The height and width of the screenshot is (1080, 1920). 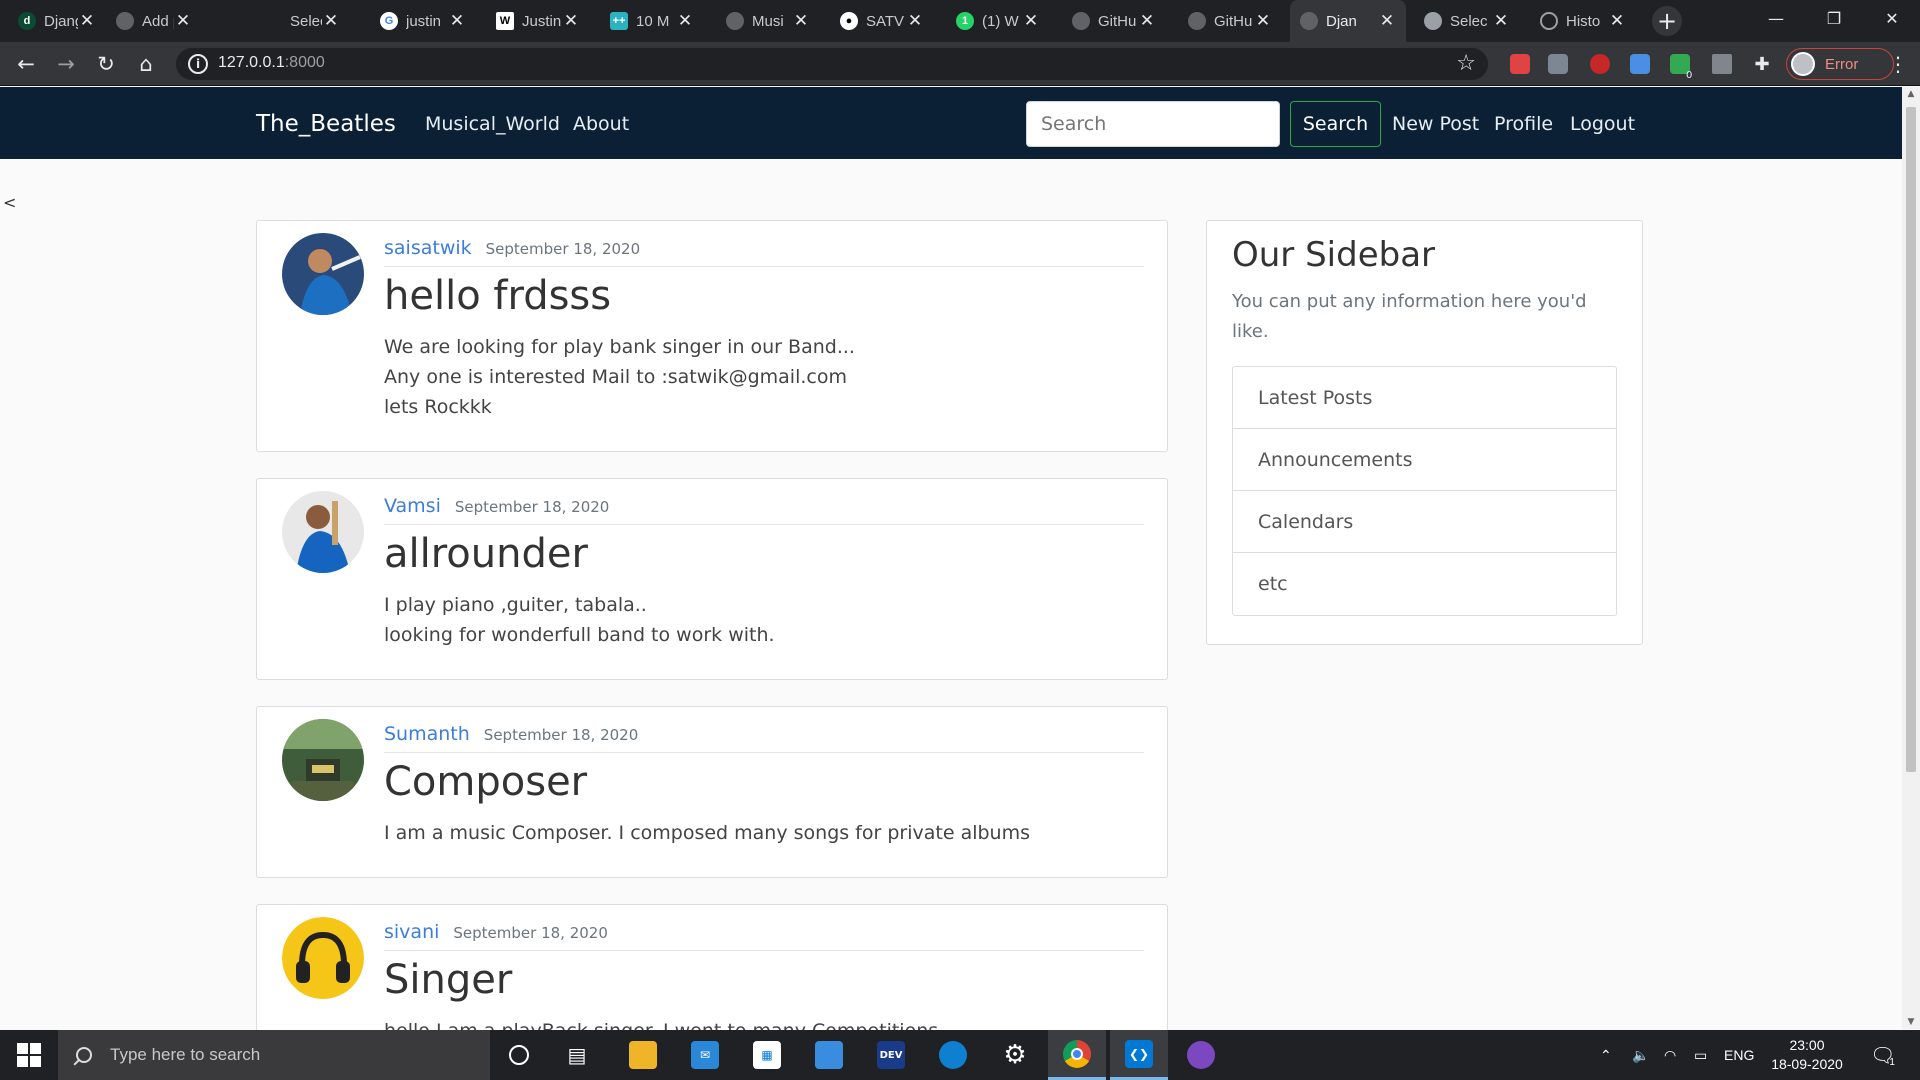 What do you see at coordinates (577, 1055) in the screenshot?
I see `task-view-button: ▤` at bounding box center [577, 1055].